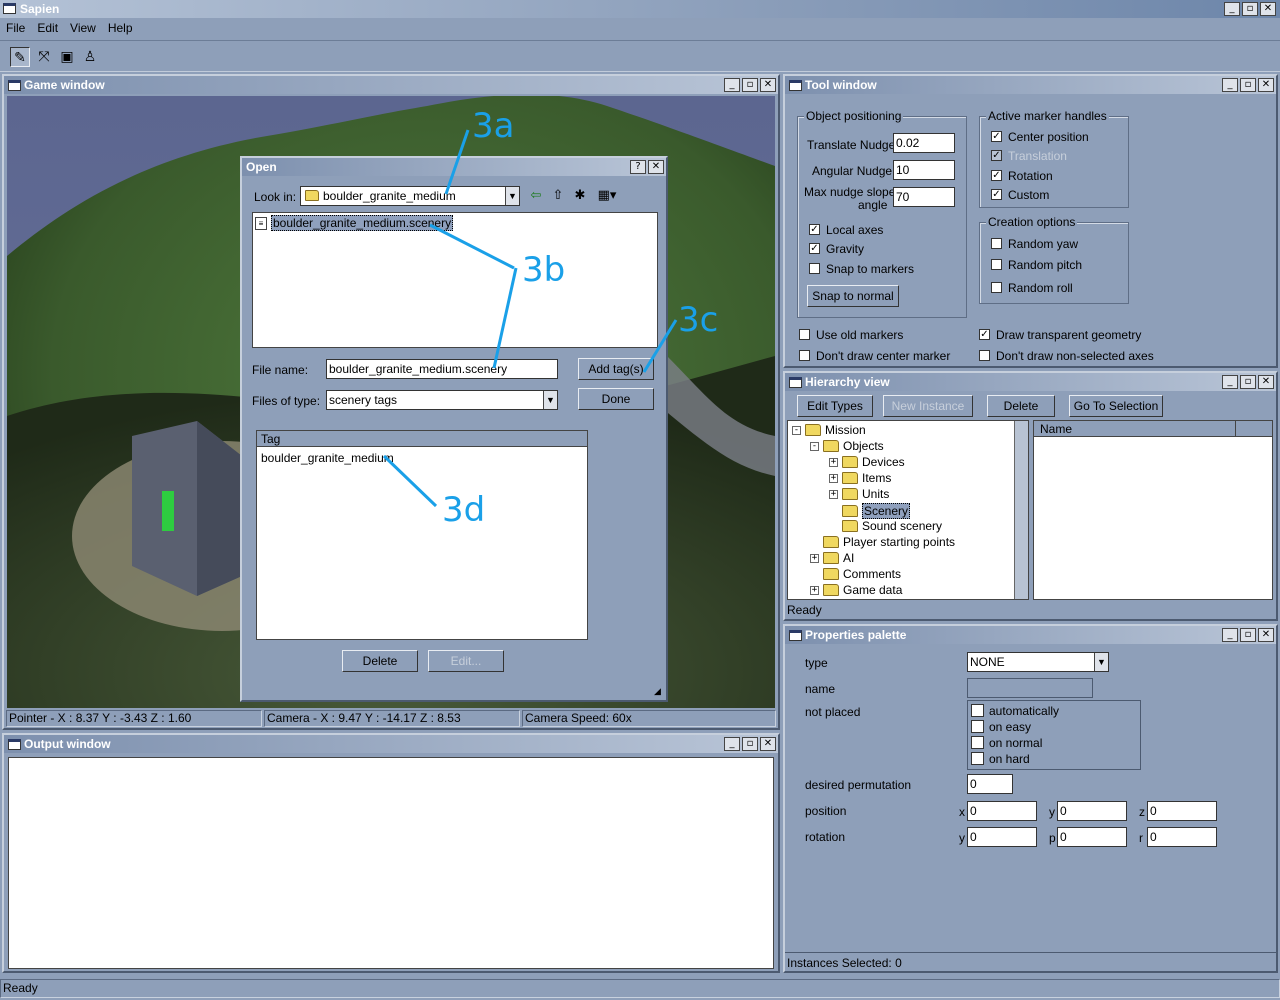  I want to click on tree-item-sound-scenery: Sound scenery, so click(892, 526).